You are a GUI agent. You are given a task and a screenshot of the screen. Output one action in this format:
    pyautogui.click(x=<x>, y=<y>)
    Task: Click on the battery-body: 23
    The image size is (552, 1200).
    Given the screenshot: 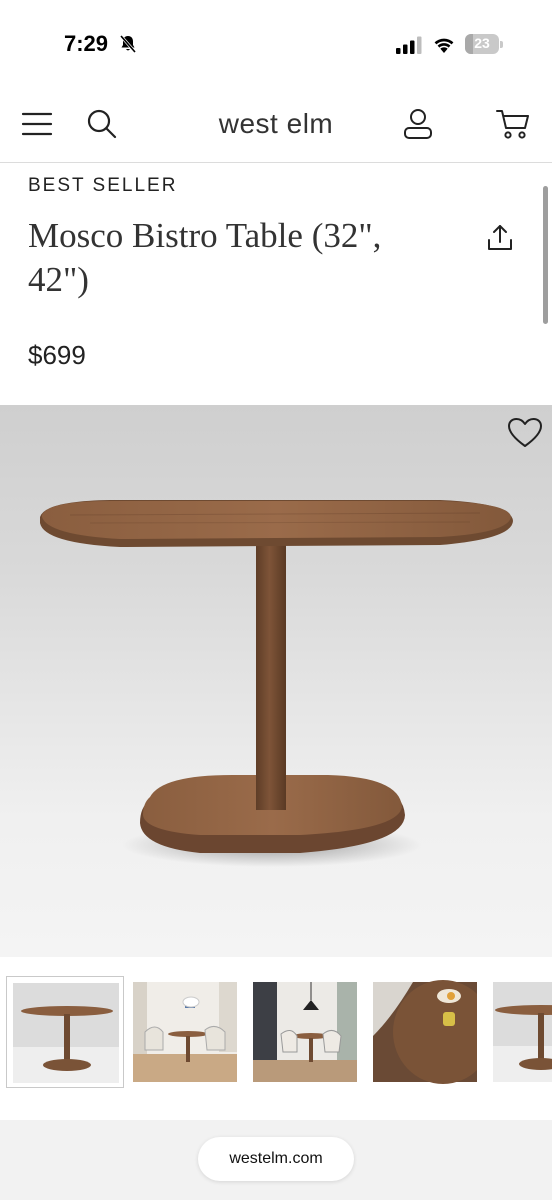 What is the action you would take?
    pyautogui.click(x=482, y=44)
    